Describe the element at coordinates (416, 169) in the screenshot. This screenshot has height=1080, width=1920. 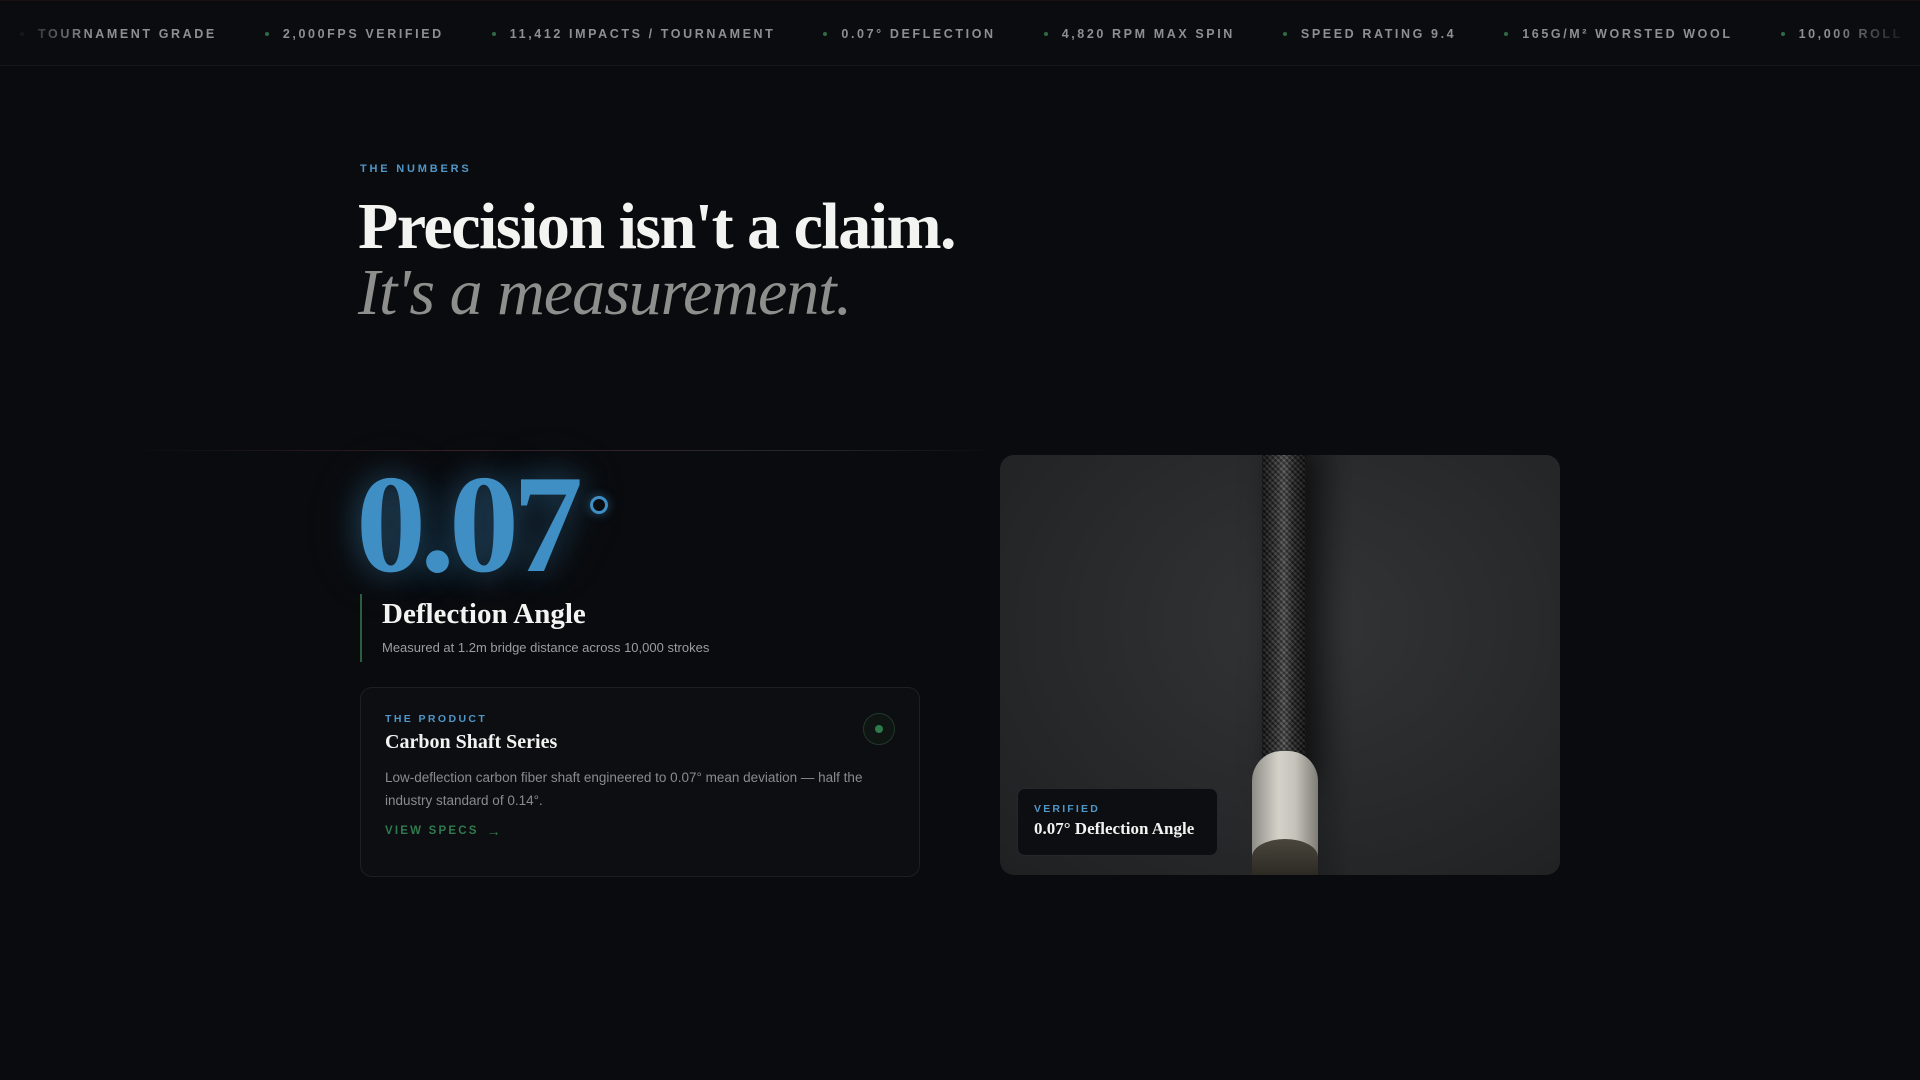
I see `section-eyebrow: The Numbers` at that location.